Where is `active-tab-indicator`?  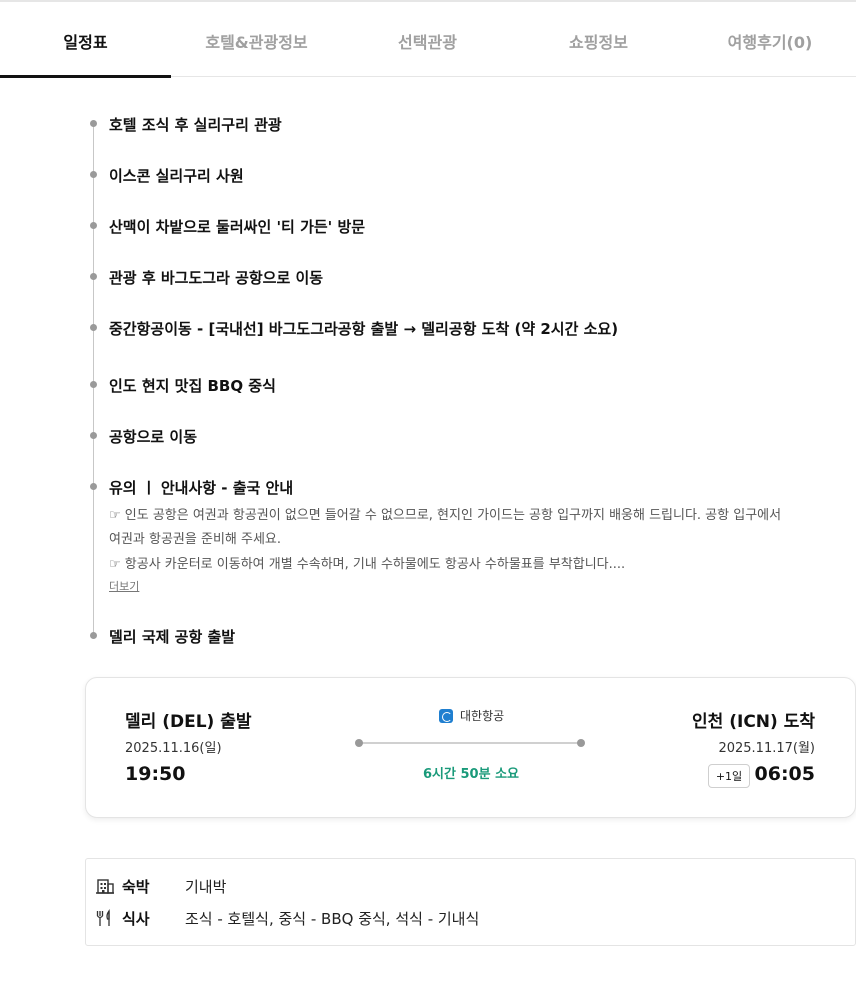
active-tab-indicator is located at coordinates (85, 76).